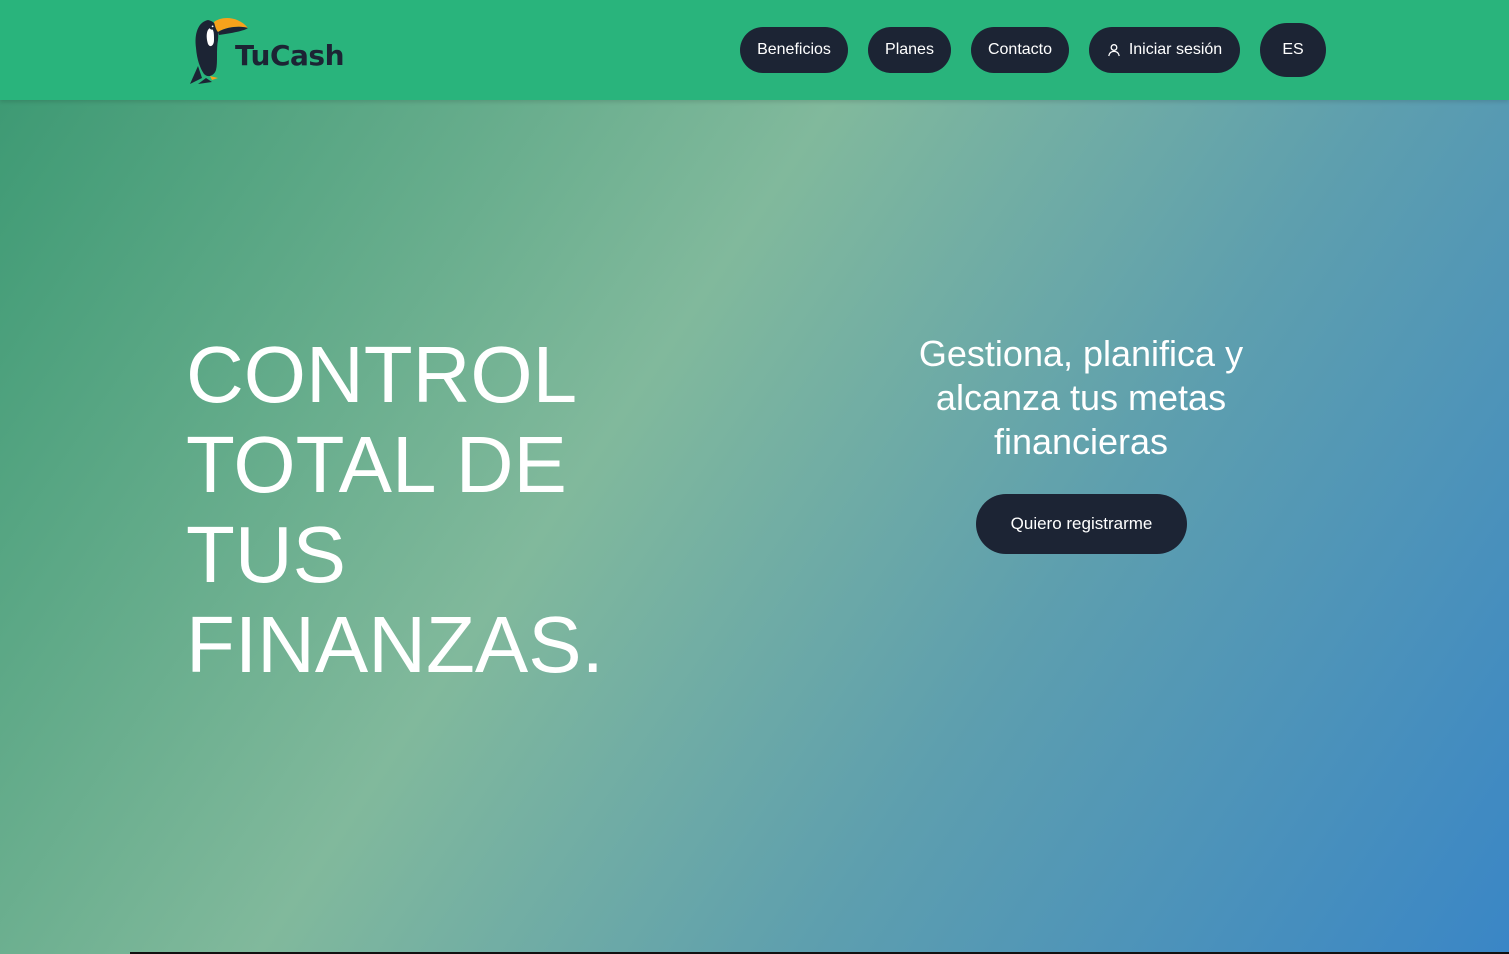  I want to click on user-icon, so click(1113, 50).